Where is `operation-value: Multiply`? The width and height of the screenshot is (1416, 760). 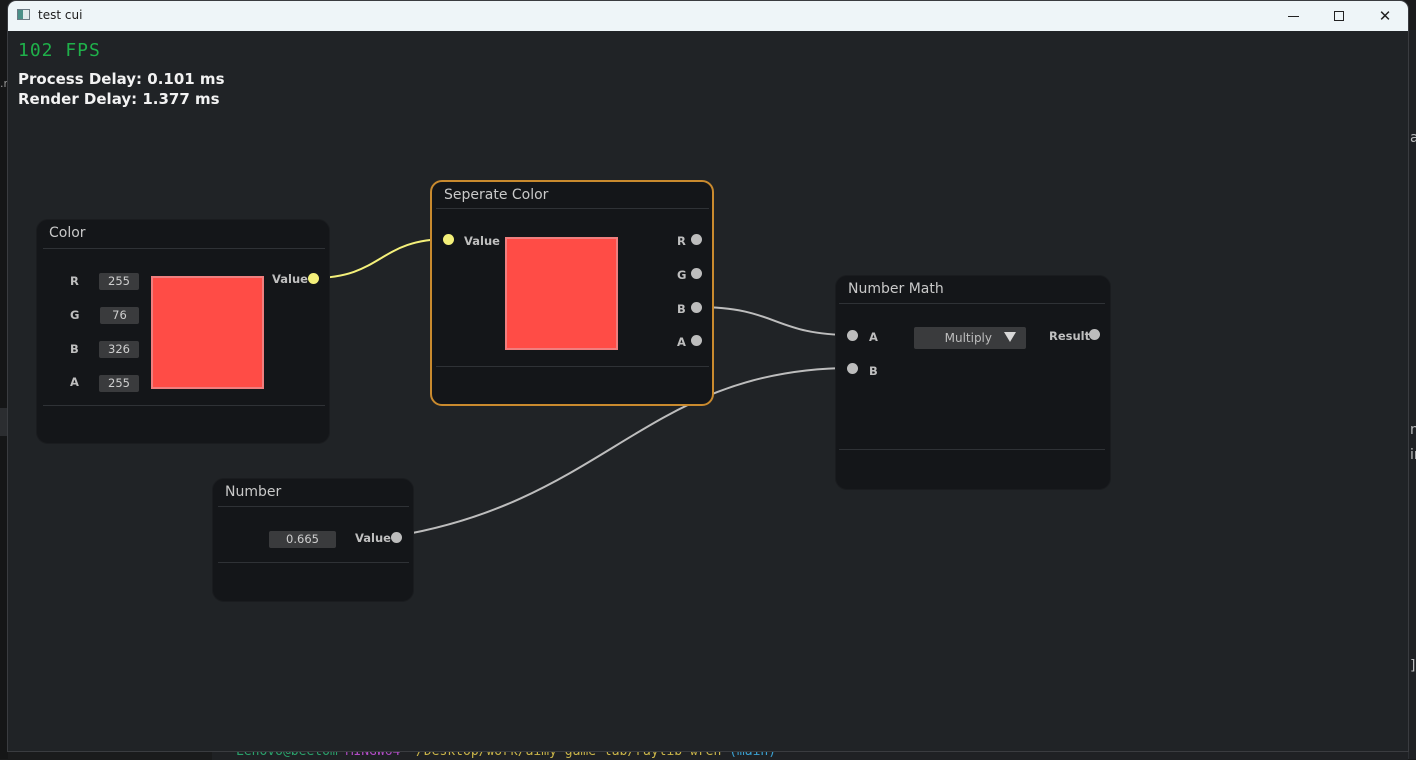 operation-value: Multiply is located at coordinates (968, 338).